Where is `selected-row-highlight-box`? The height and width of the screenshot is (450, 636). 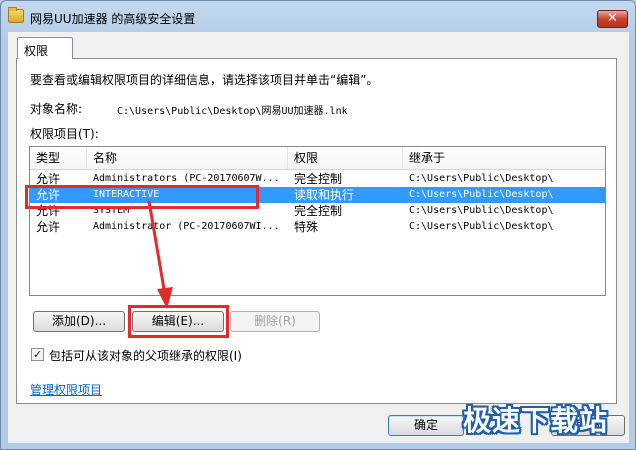
selected-row-highlight-box is located at coordinates (142, 197).